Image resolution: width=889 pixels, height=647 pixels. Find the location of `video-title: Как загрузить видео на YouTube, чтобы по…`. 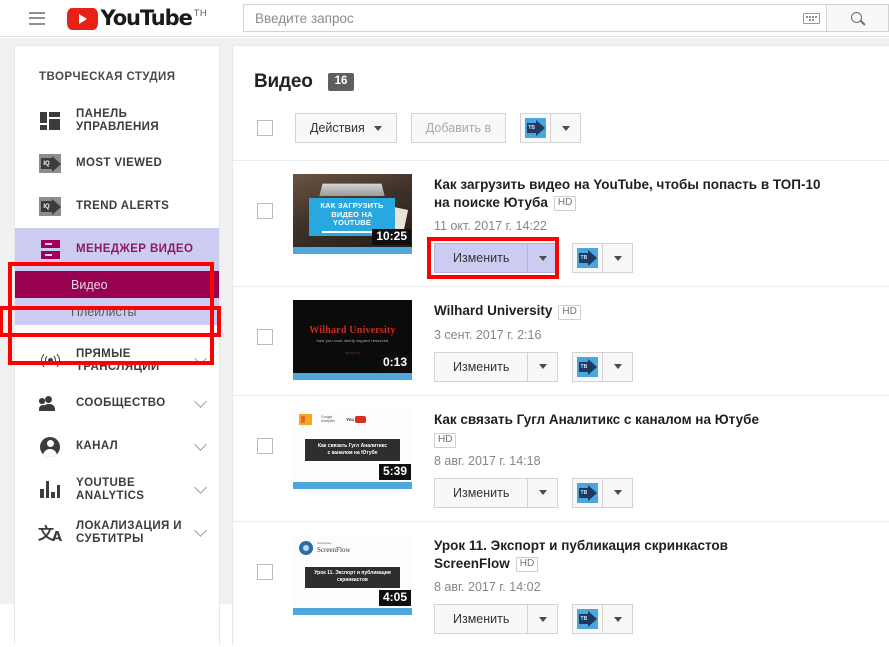

video-title: Как загрузить видео на YouTube, чтобы по… is located at coordinates (627, 193).